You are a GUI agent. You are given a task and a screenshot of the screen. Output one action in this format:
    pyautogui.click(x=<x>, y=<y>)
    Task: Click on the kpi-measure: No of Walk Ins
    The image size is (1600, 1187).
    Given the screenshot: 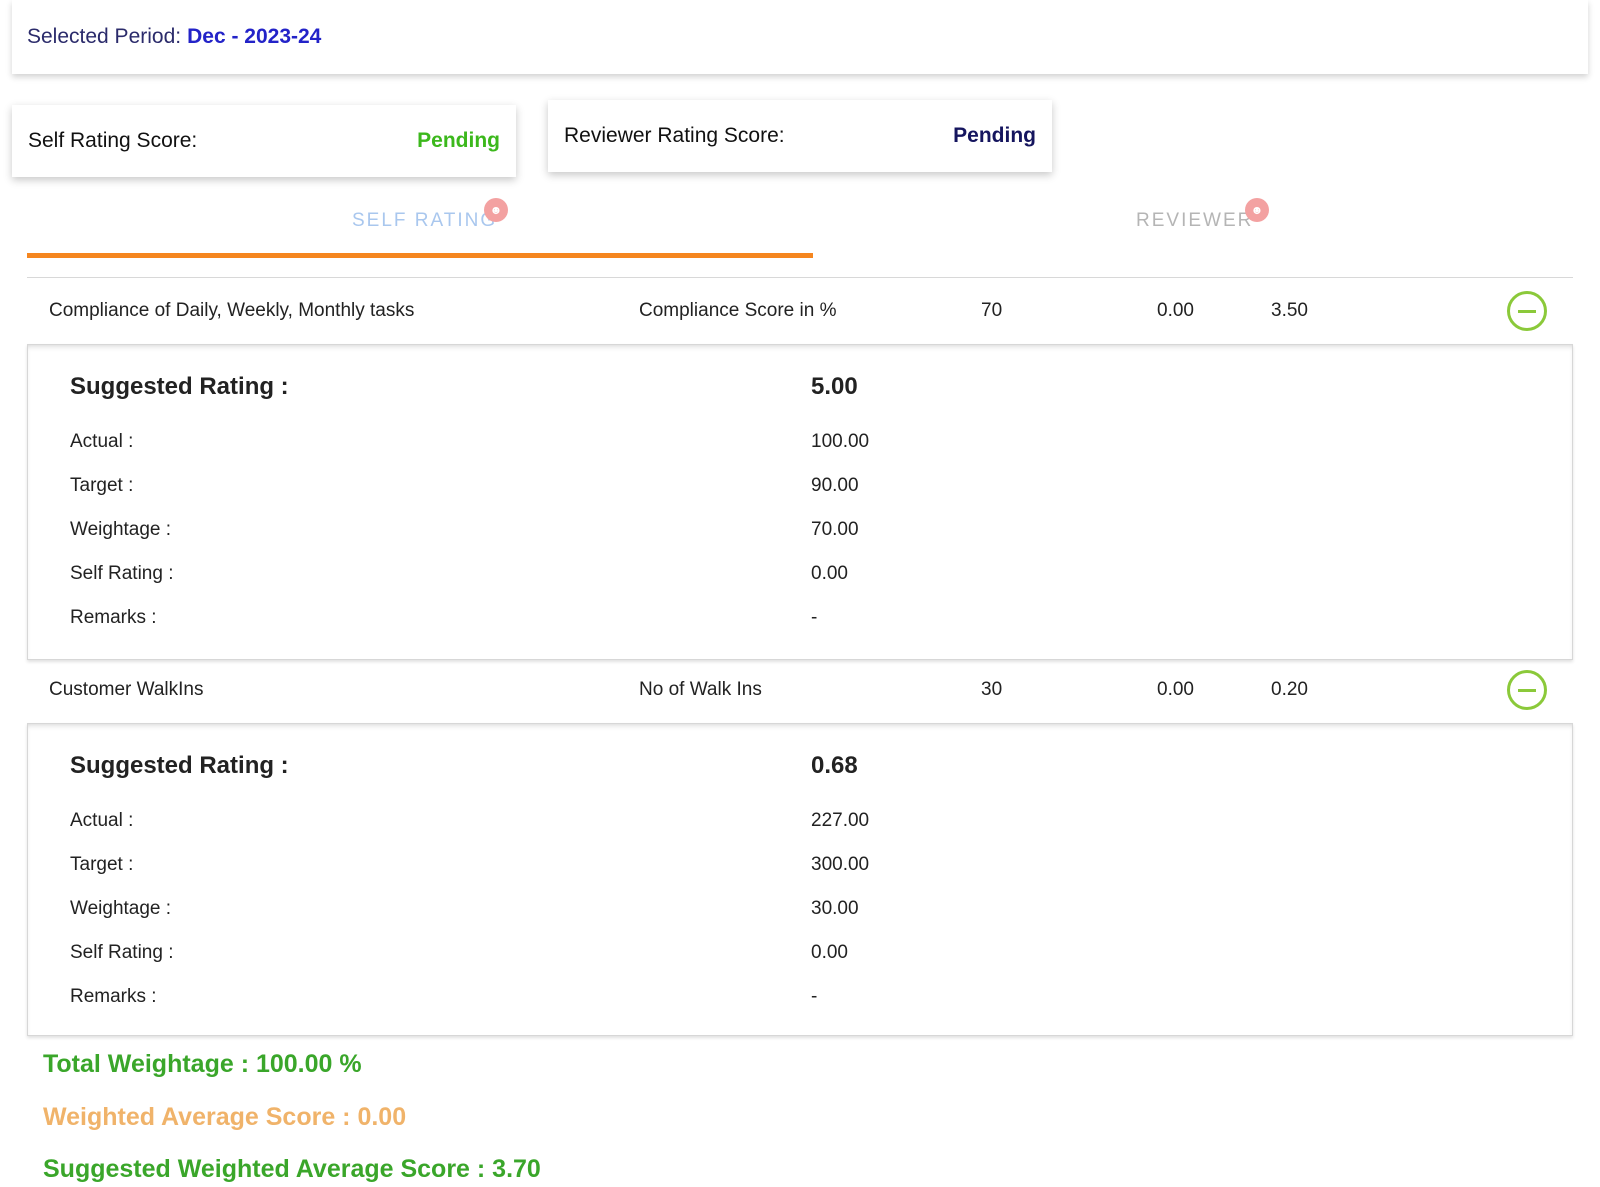 What is the action you would take?
    pyautogui.click(x=700, y=689)
    